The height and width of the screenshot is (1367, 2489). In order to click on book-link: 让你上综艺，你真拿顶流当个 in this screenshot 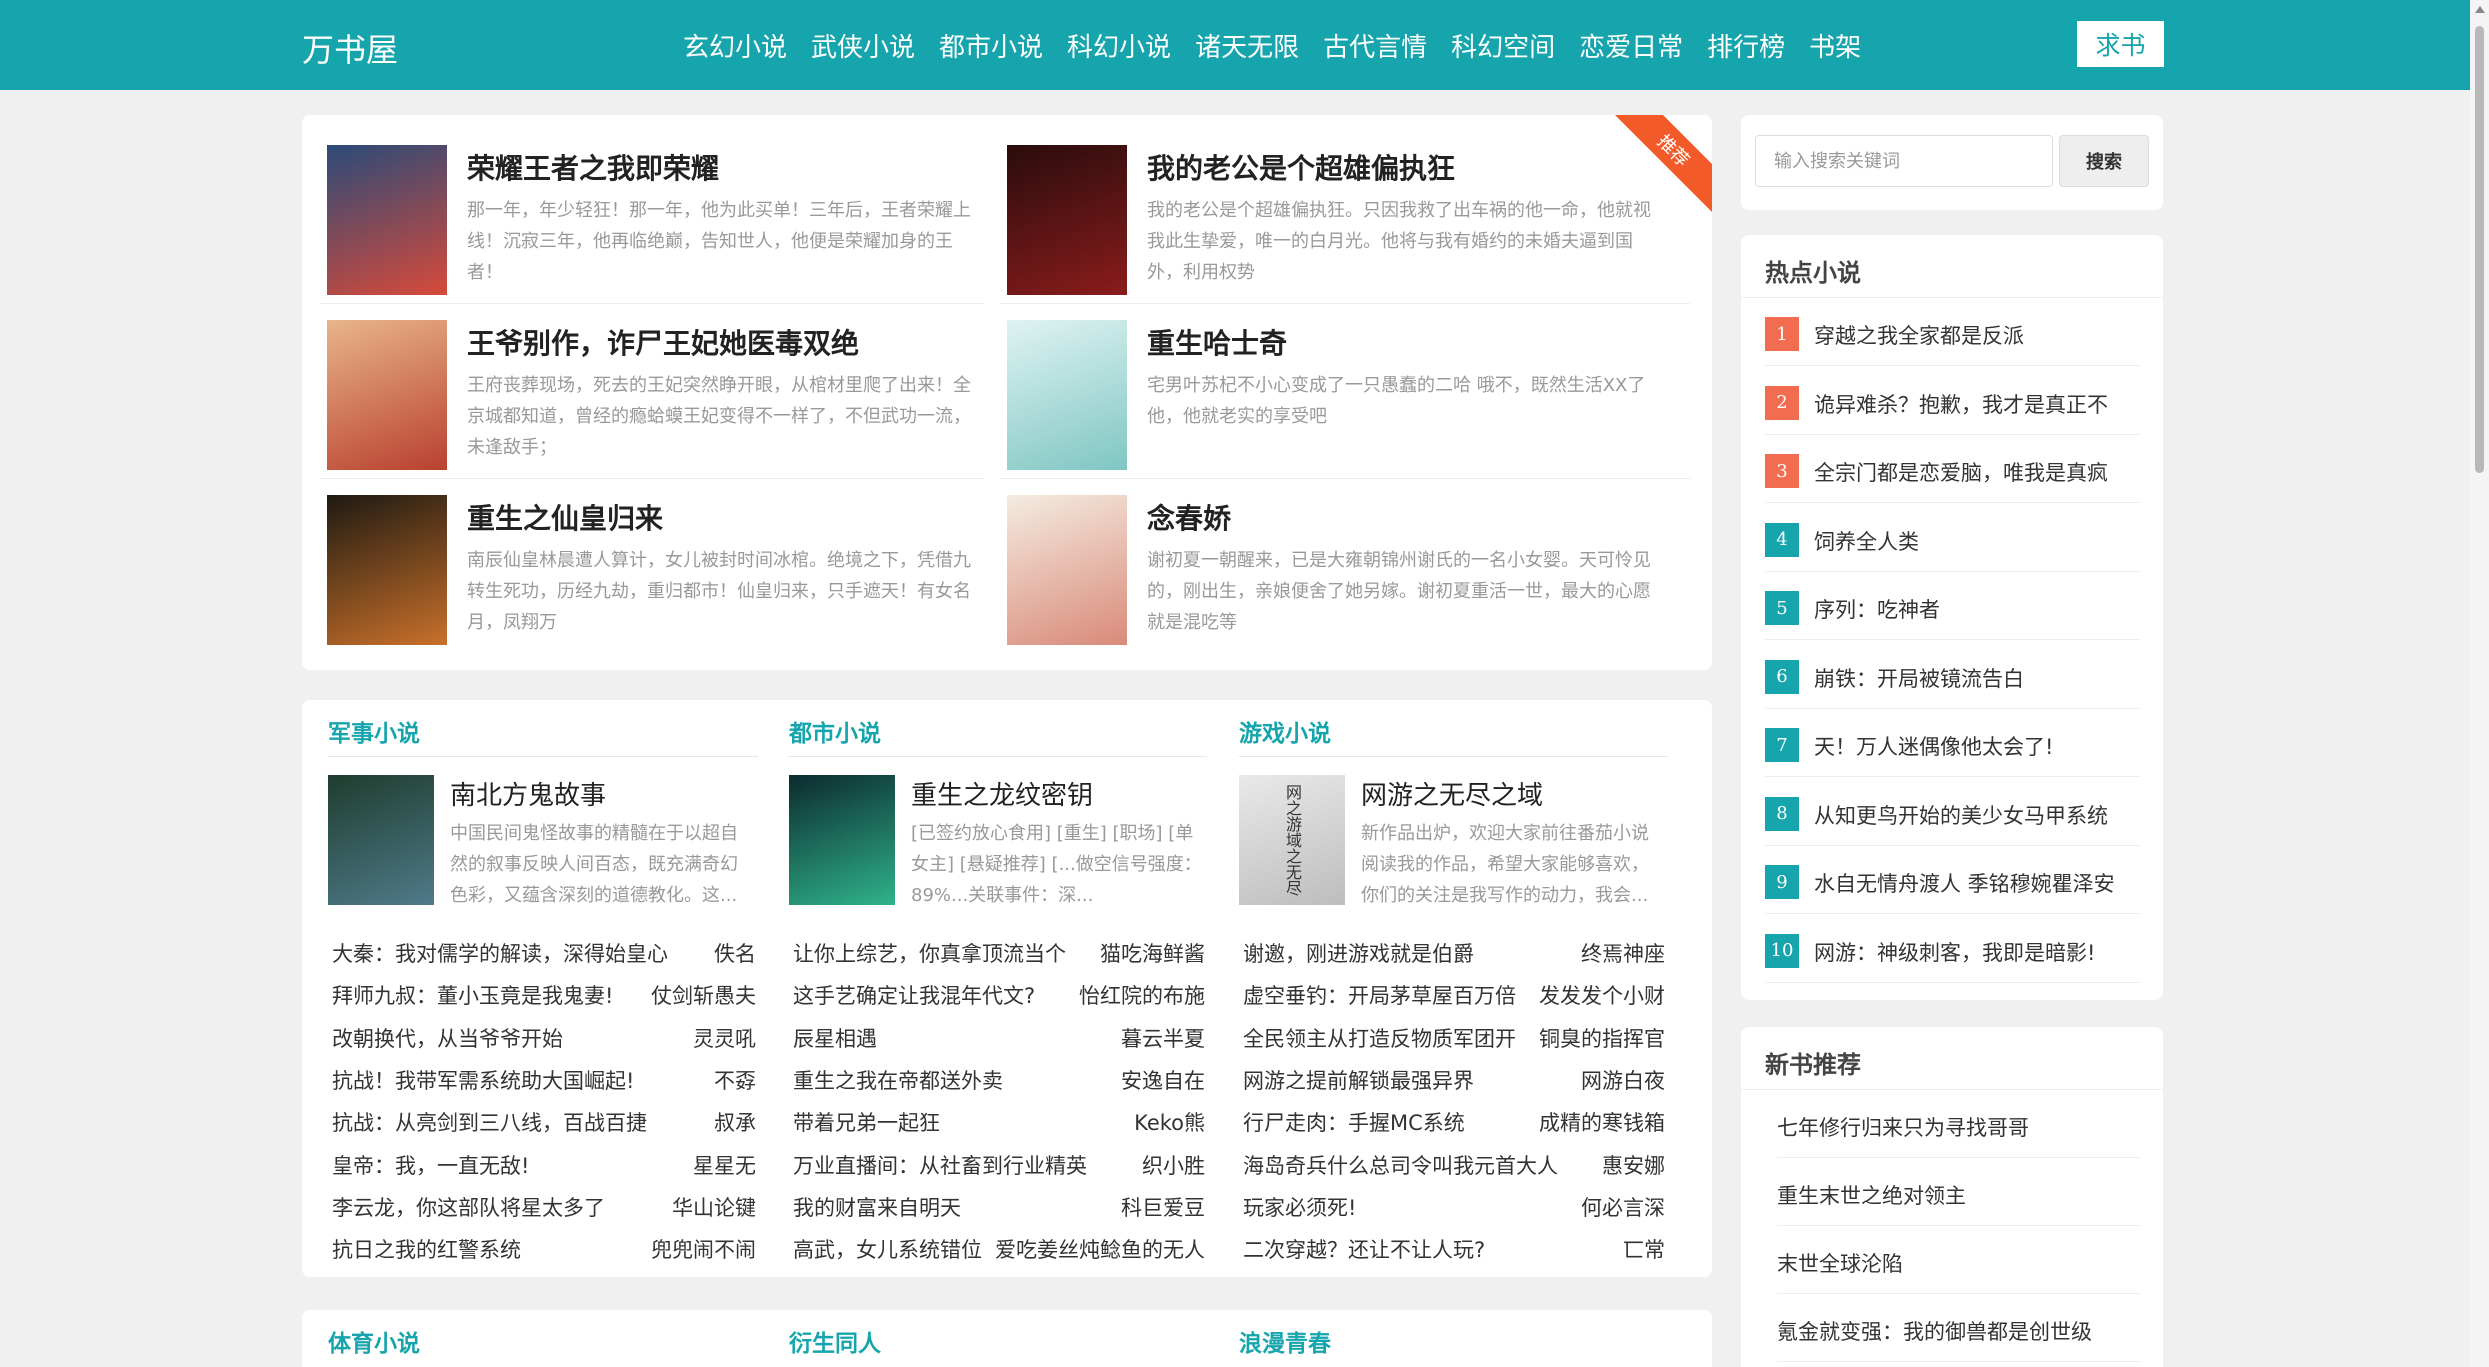, I will do `click(929, 953)`.